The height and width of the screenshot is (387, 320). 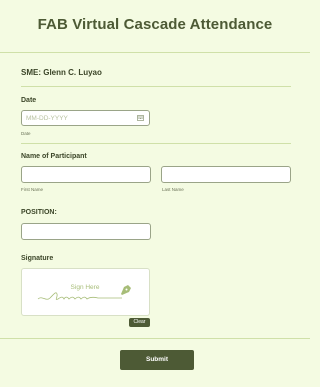 What do you see at coordinates (86, 174) in the screenshot?
I see `first-name-input` at bounding box center [86, 174].